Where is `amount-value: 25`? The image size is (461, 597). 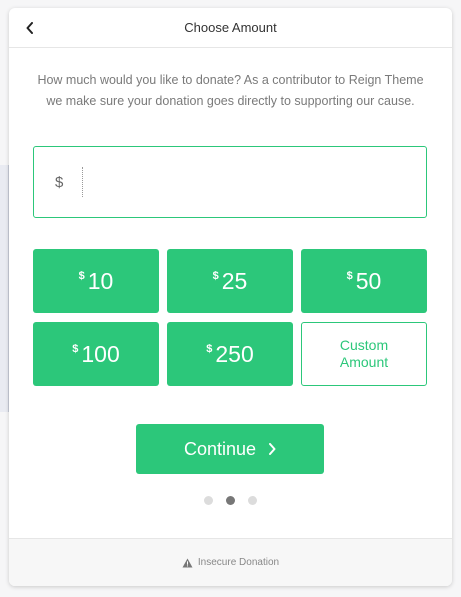
amount-value: 25 is located at coordinates (234, 280).